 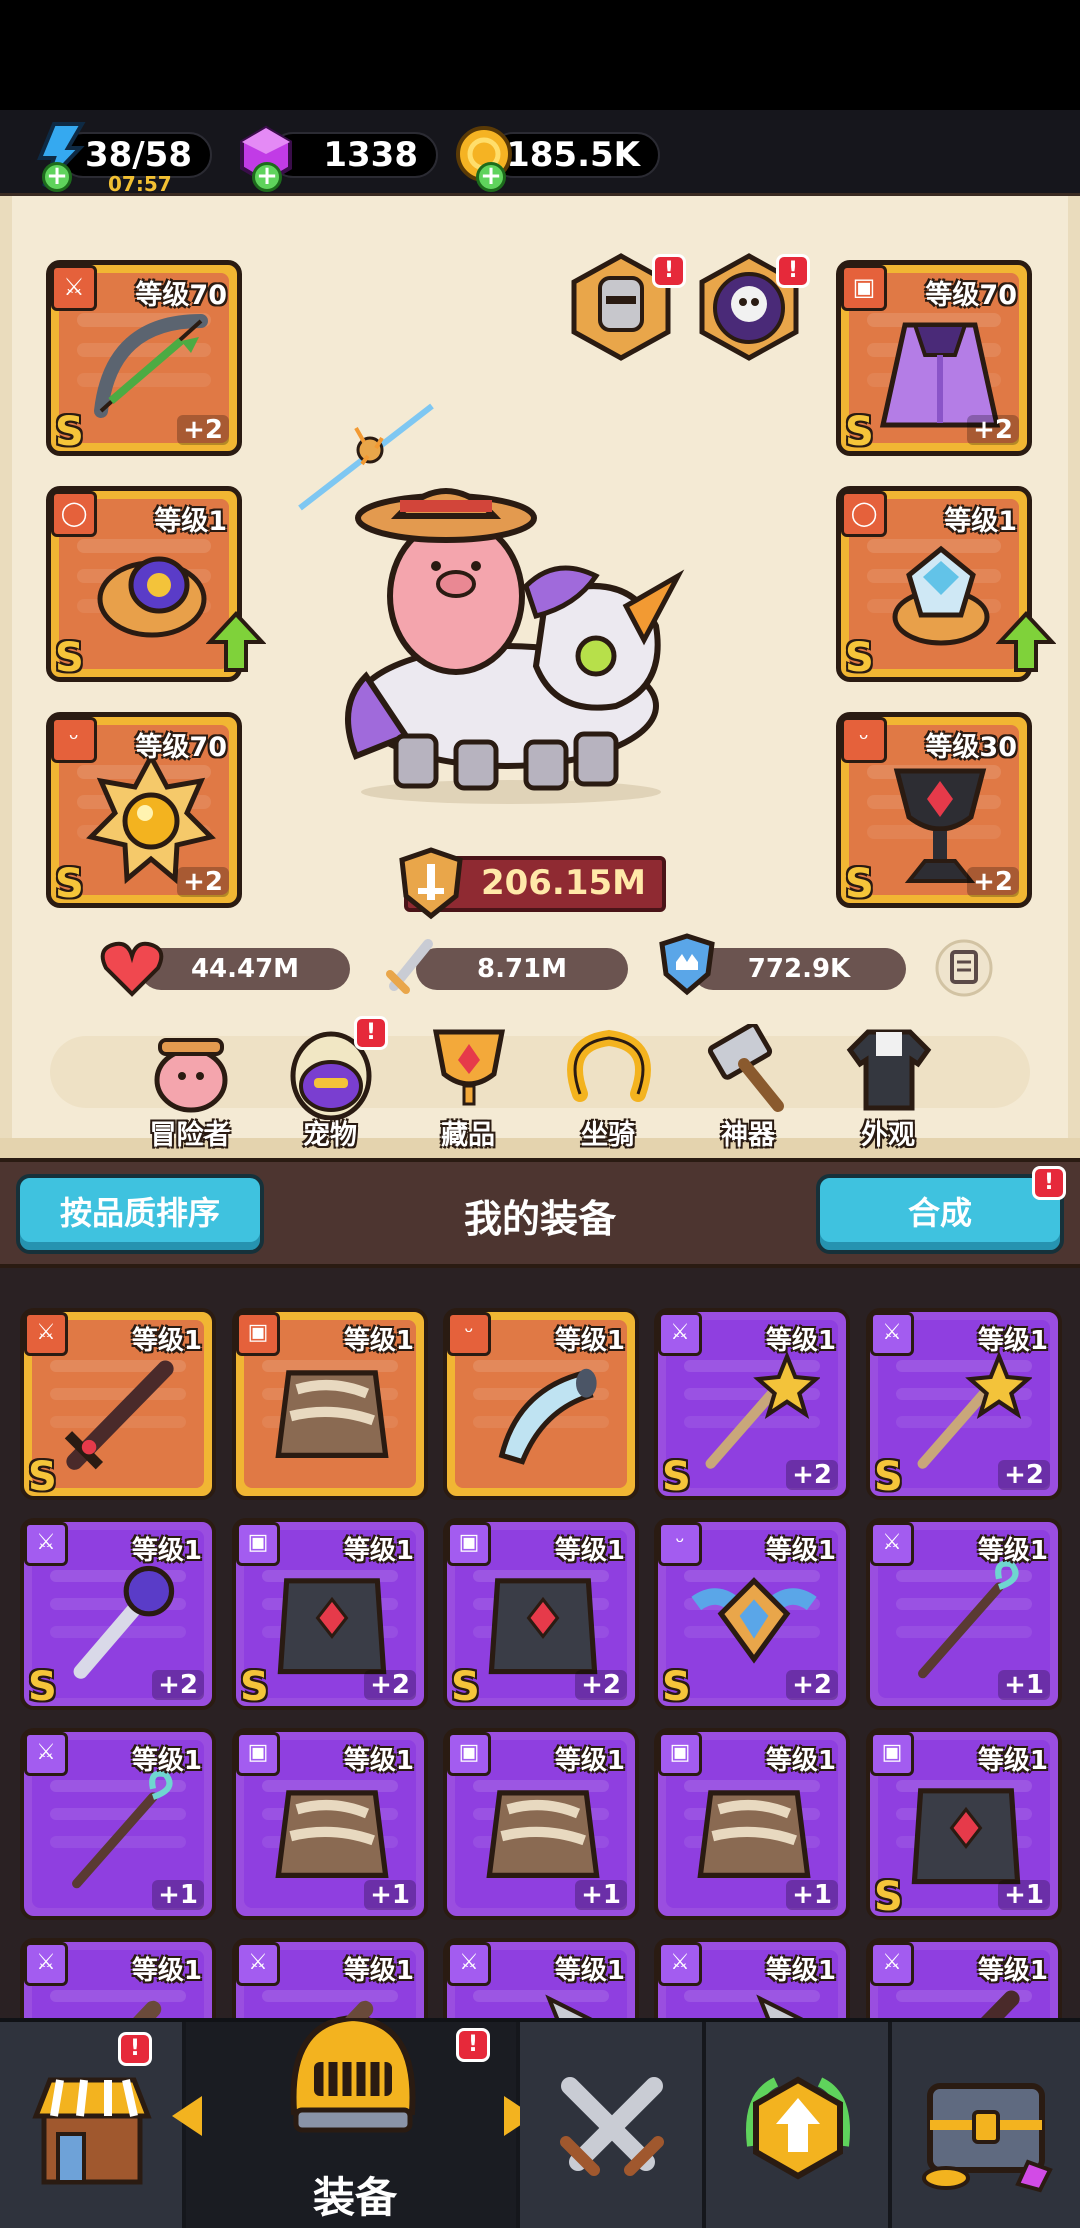 What do you see at coordinates (330, 1084) in the screenshot?
I see `menu-pet: ! 宠物` at bounding box center [330, 1084].